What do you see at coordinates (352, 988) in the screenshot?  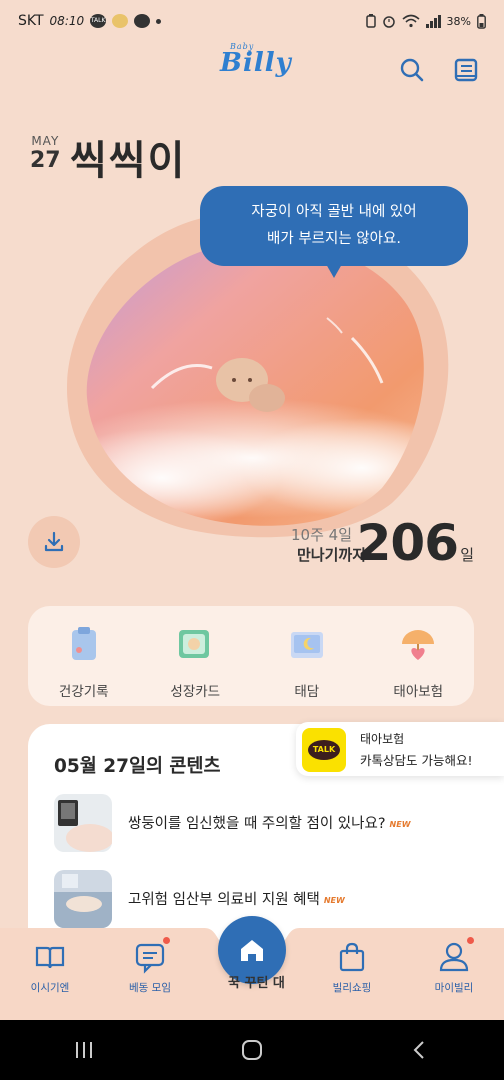 I see `nav-label: 빌리쇼핑` at bounding box center [352, 988].